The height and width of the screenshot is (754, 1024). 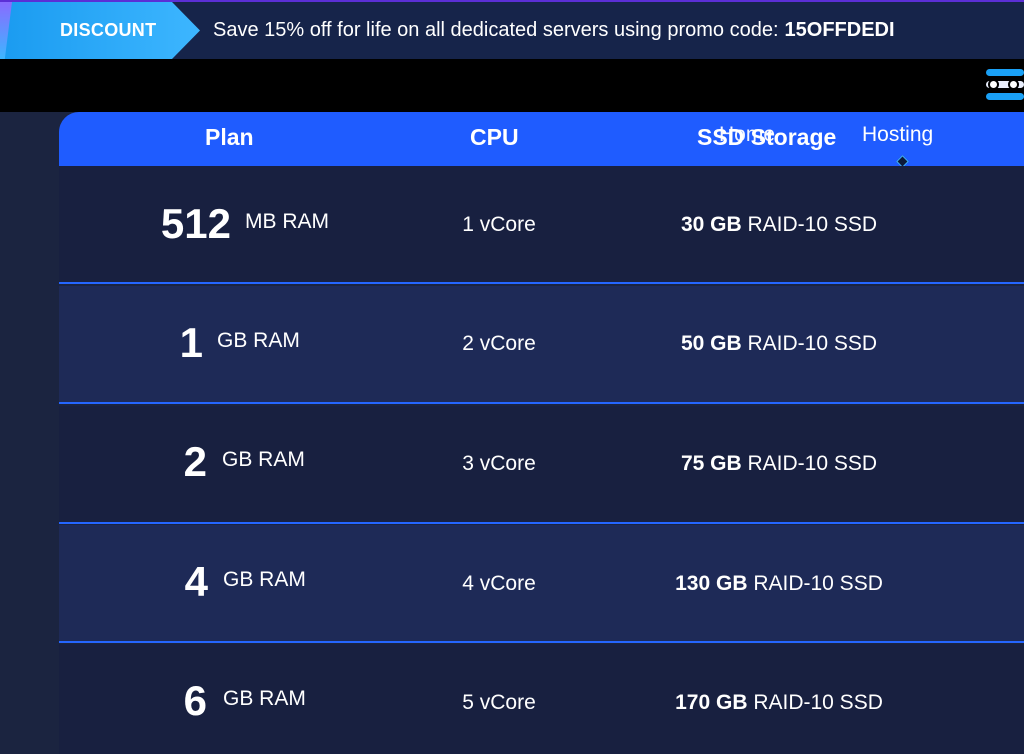 I want to click on ram-amount: 6, so click(x=195, y=700).